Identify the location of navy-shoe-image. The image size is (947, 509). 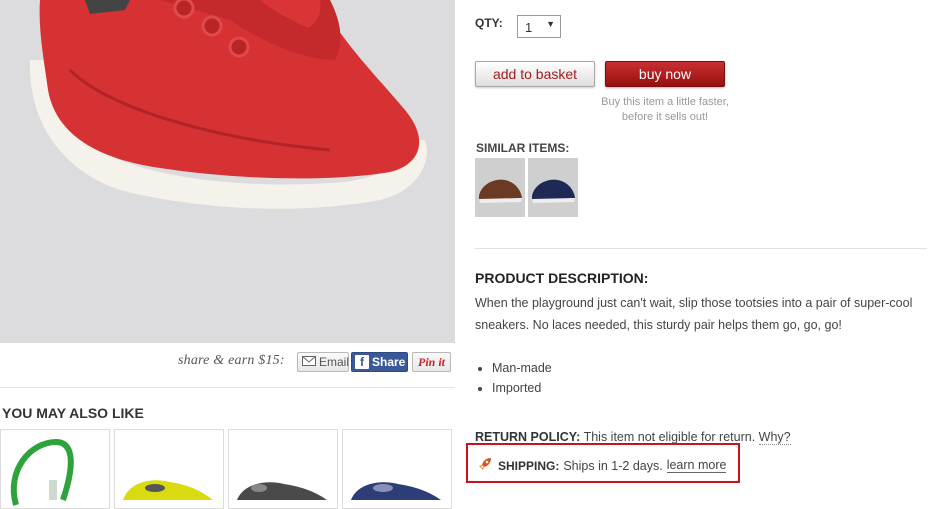
(553, 187).